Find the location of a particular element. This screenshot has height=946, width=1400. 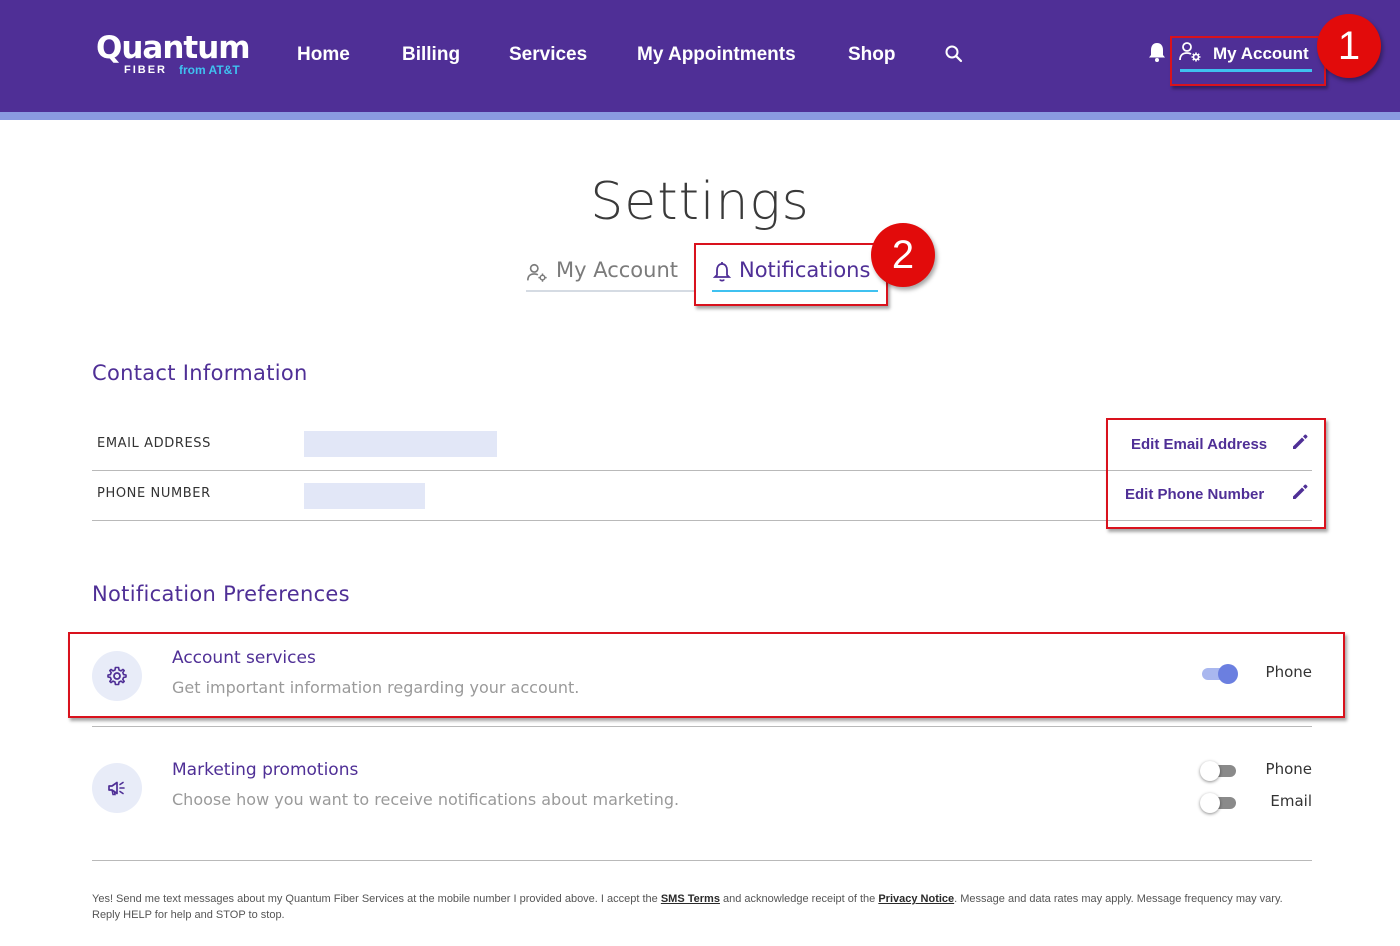

annotation-box-my-account is located at coordinates (1248, 61).